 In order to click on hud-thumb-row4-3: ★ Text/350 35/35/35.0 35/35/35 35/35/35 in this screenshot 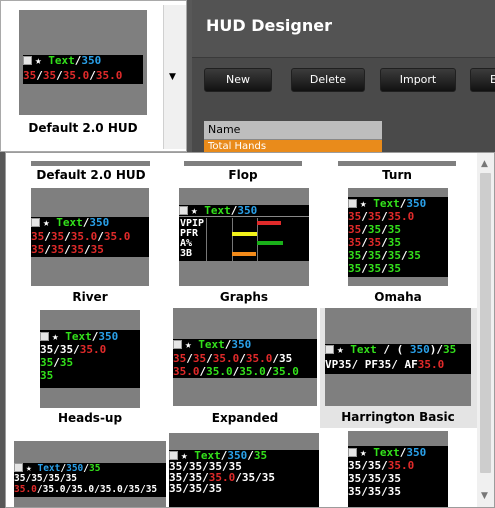, I will do `click(398, 469)`.